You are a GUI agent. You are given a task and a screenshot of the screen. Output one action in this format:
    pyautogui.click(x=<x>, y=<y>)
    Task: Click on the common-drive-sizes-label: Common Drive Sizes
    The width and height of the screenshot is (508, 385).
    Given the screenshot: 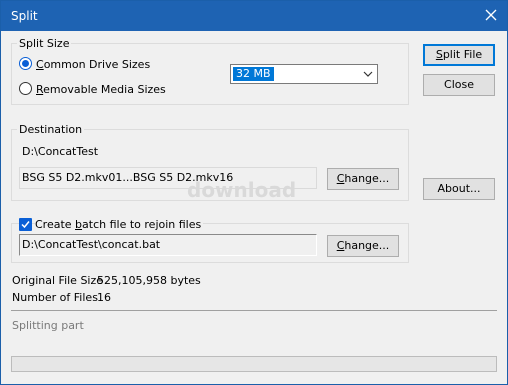 What is the action you would take?
    pyautogui.click(x=93, y=64)
    